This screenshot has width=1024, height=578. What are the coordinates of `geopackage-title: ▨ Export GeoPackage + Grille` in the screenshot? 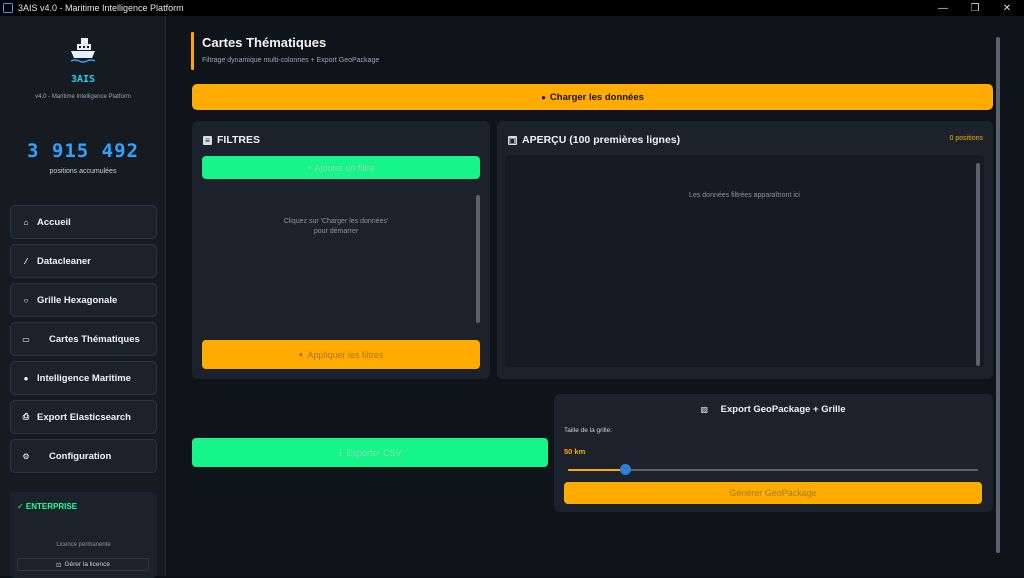 It's located at (773, 409).